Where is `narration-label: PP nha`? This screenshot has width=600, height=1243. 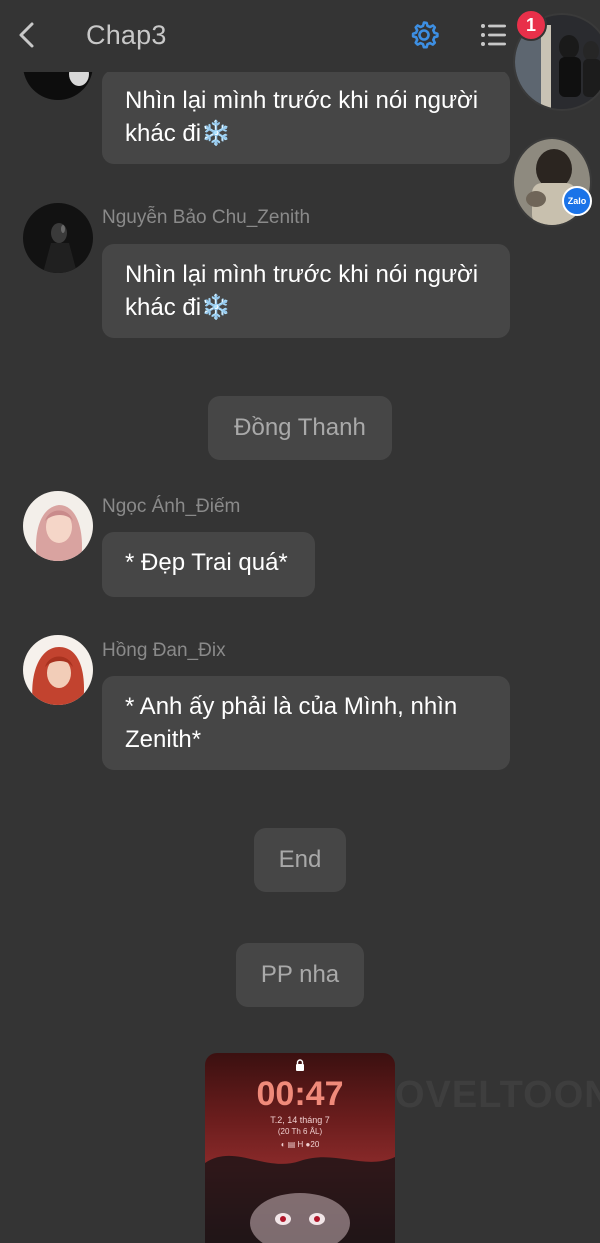
narration-label: PP nha is located at coordinates (300, 975).